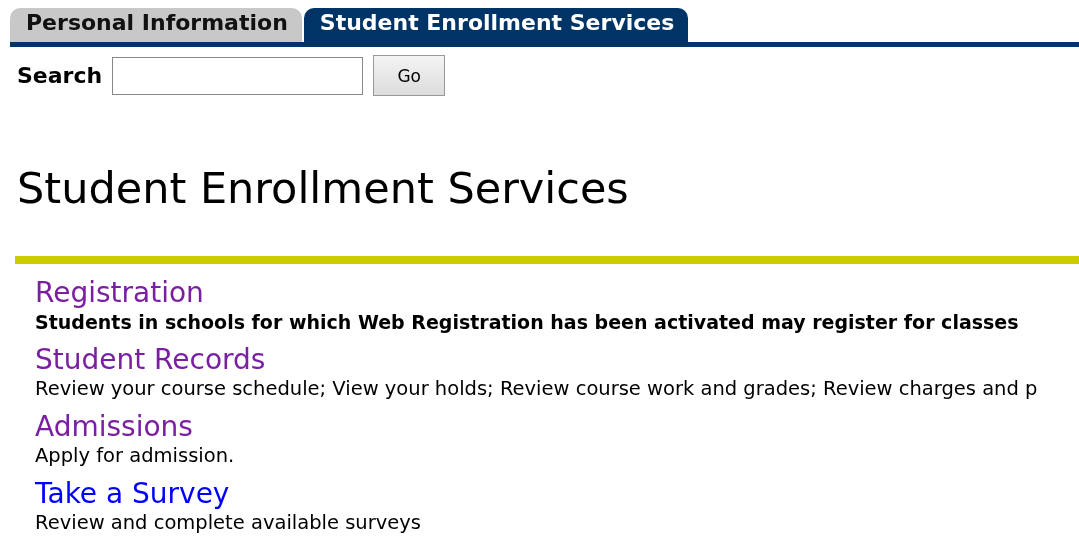 The height and width of the screenshot is (552, 1079). I want to click on menu-link: Take a Survey, so click(557, 494).